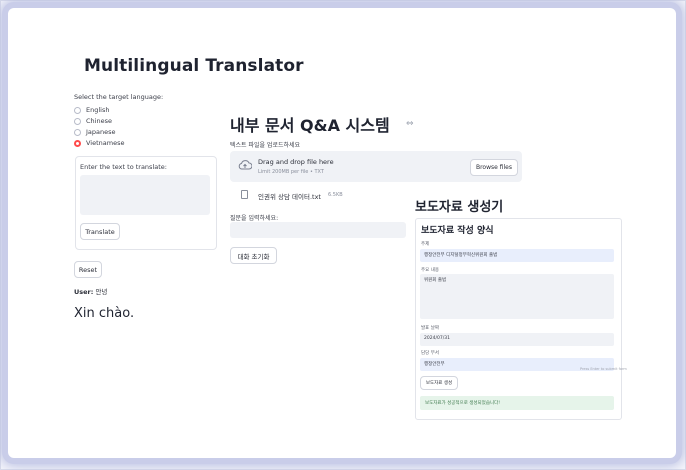 The image size is (686, 470). What do you see at coordinates (105, 143) in the screenshot?
I see `radio-label: Vietnamese` at bounding box center [105, 143].